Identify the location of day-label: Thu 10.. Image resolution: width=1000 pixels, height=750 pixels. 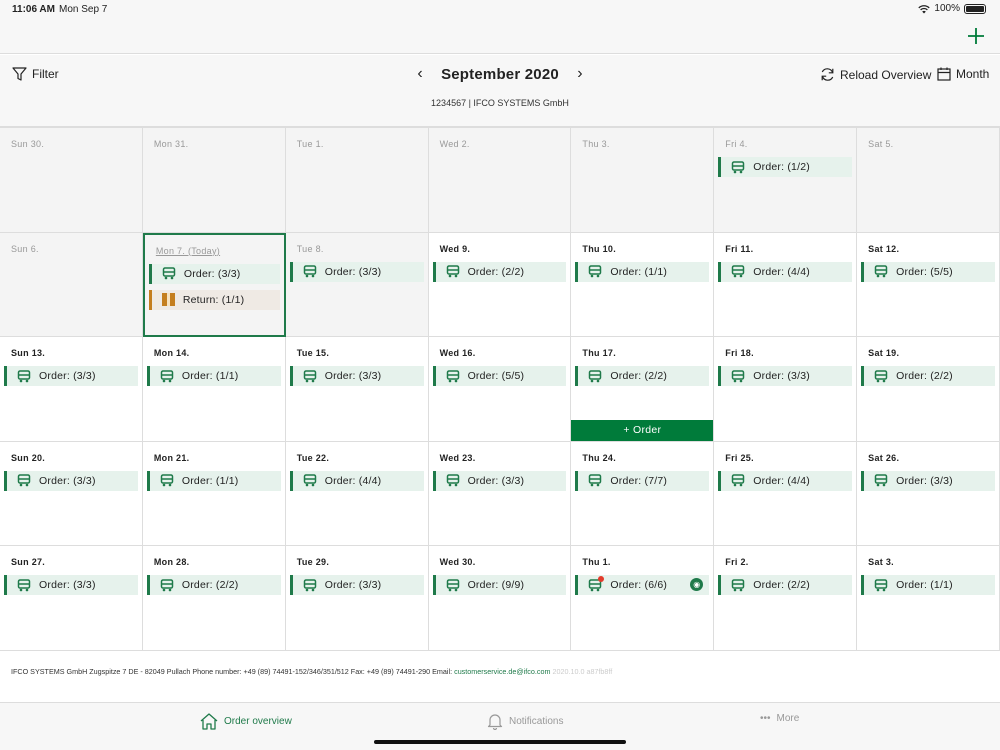
(599, 248).